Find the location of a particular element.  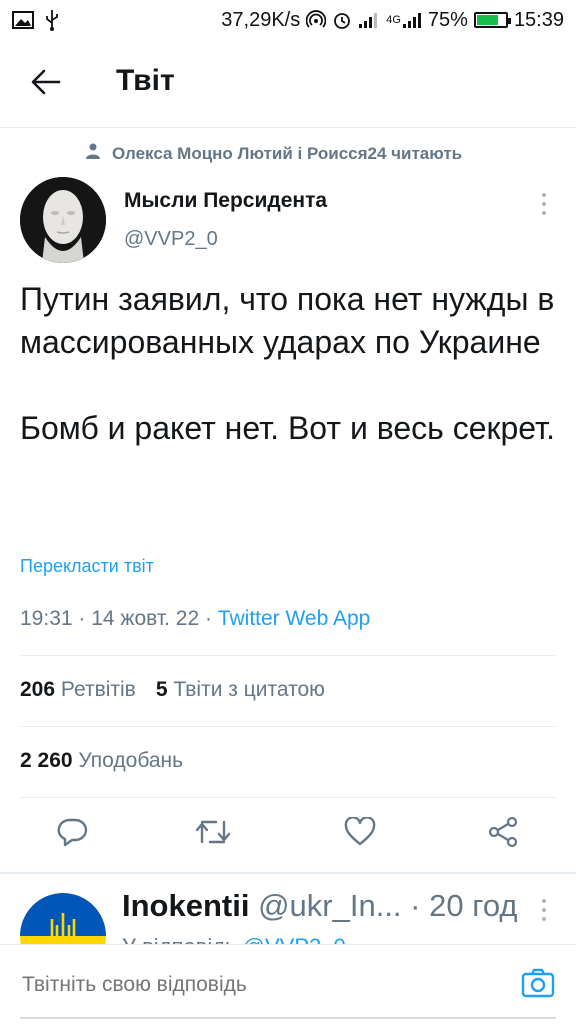

tweet-timestamp: 19:31 · 14 жовт. 22 · is located at coordinates (119, 618).